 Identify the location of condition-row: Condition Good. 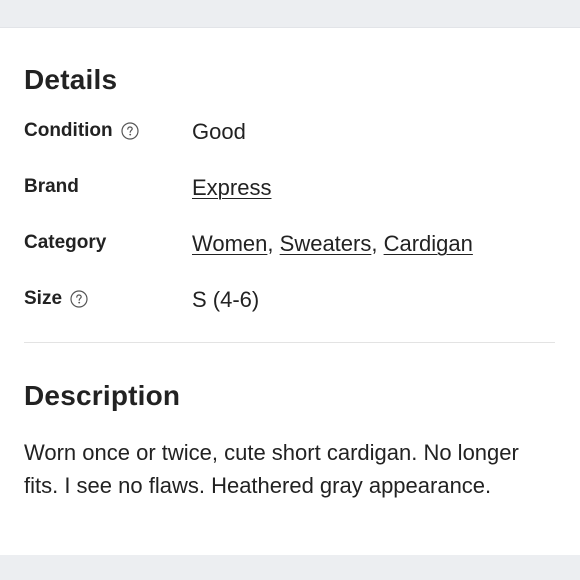
(294, 134).